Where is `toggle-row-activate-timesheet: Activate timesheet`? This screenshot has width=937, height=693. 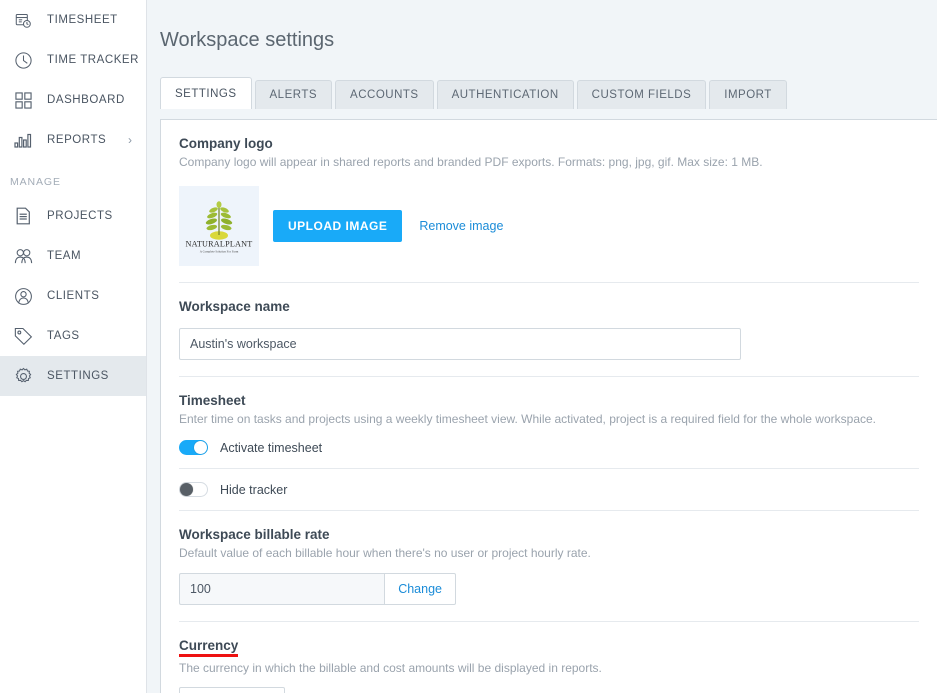
toggle-row-activate-timesheet: Activate timesheet is located at coordinates (549, 447).